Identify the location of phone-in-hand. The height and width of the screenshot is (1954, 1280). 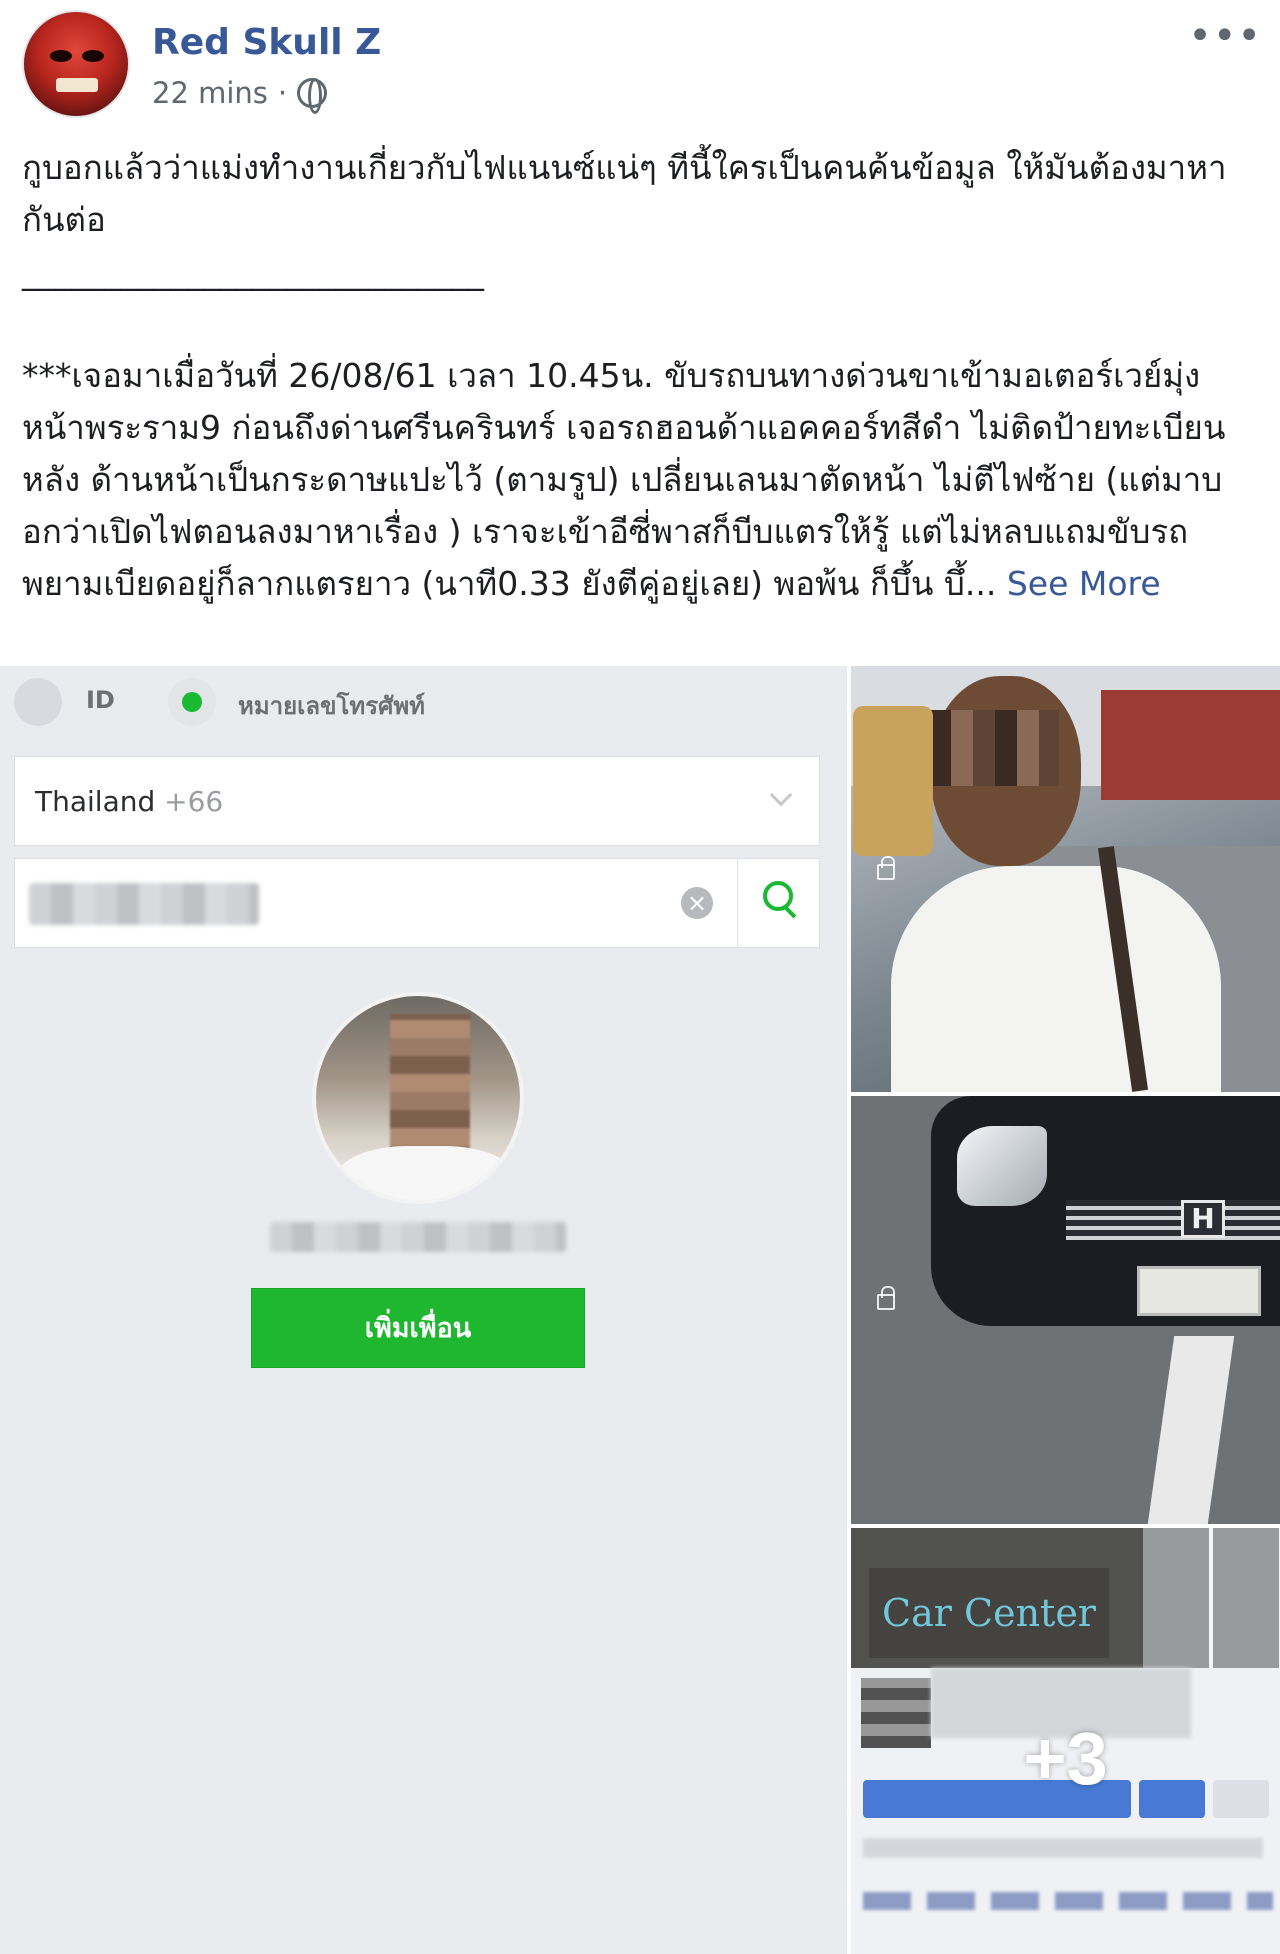
(893, 781).